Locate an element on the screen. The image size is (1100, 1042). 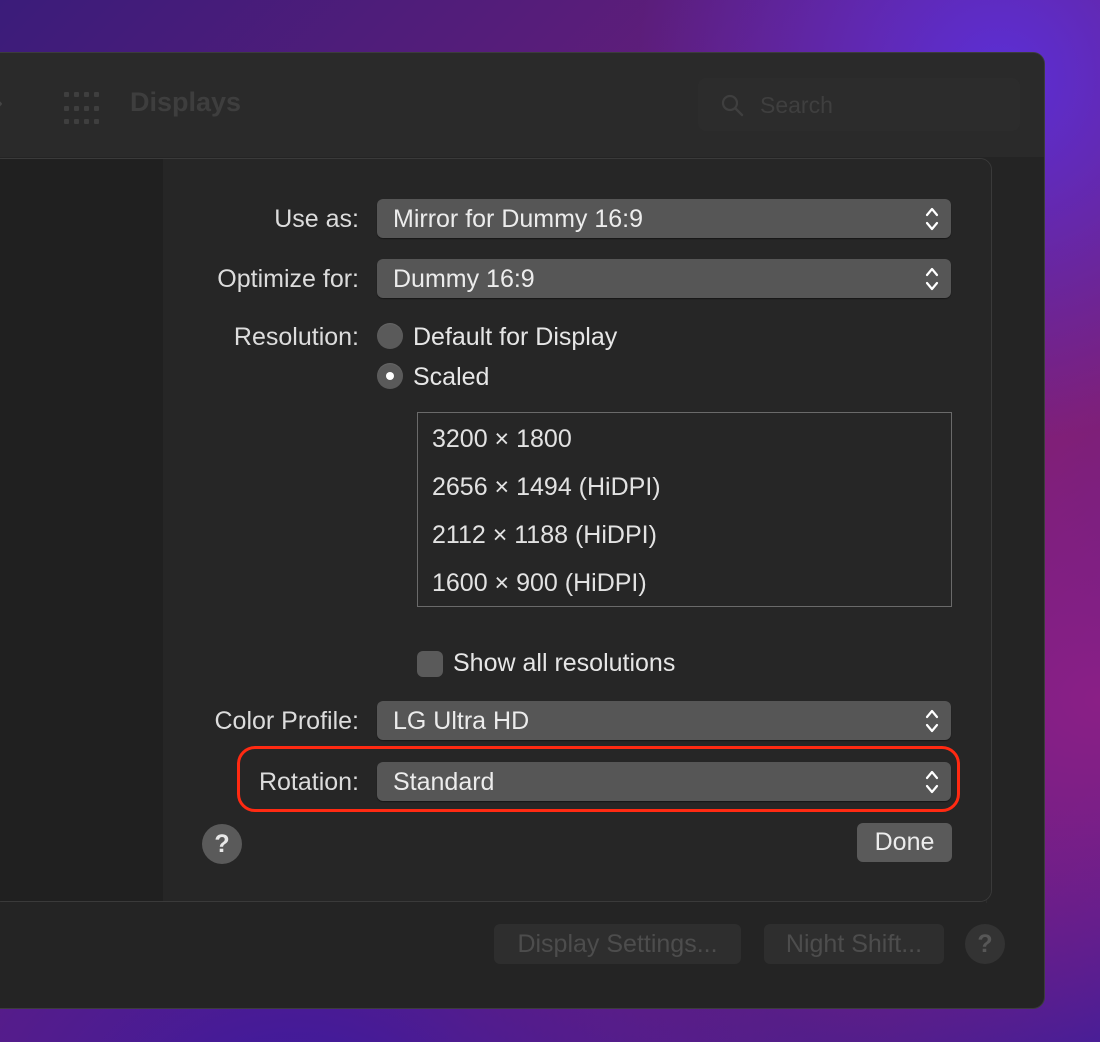
optimize-for-popup: Dummy 16:9 is located at coordinates (664, 278).